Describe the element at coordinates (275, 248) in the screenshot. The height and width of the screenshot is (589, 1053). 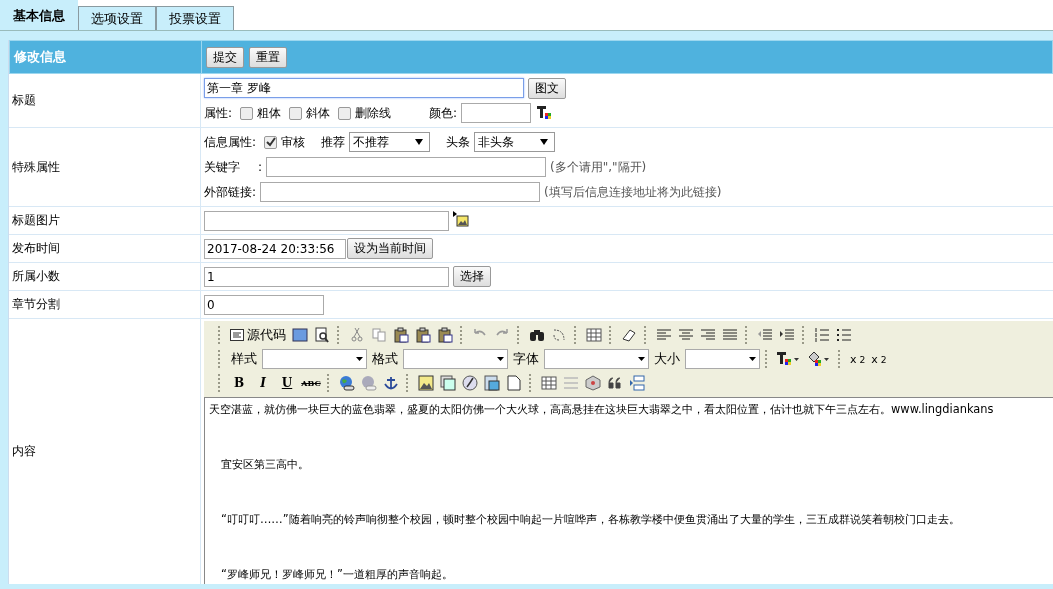
I see `publish-time-field: 2017-08-24 20:33:56` at that location.